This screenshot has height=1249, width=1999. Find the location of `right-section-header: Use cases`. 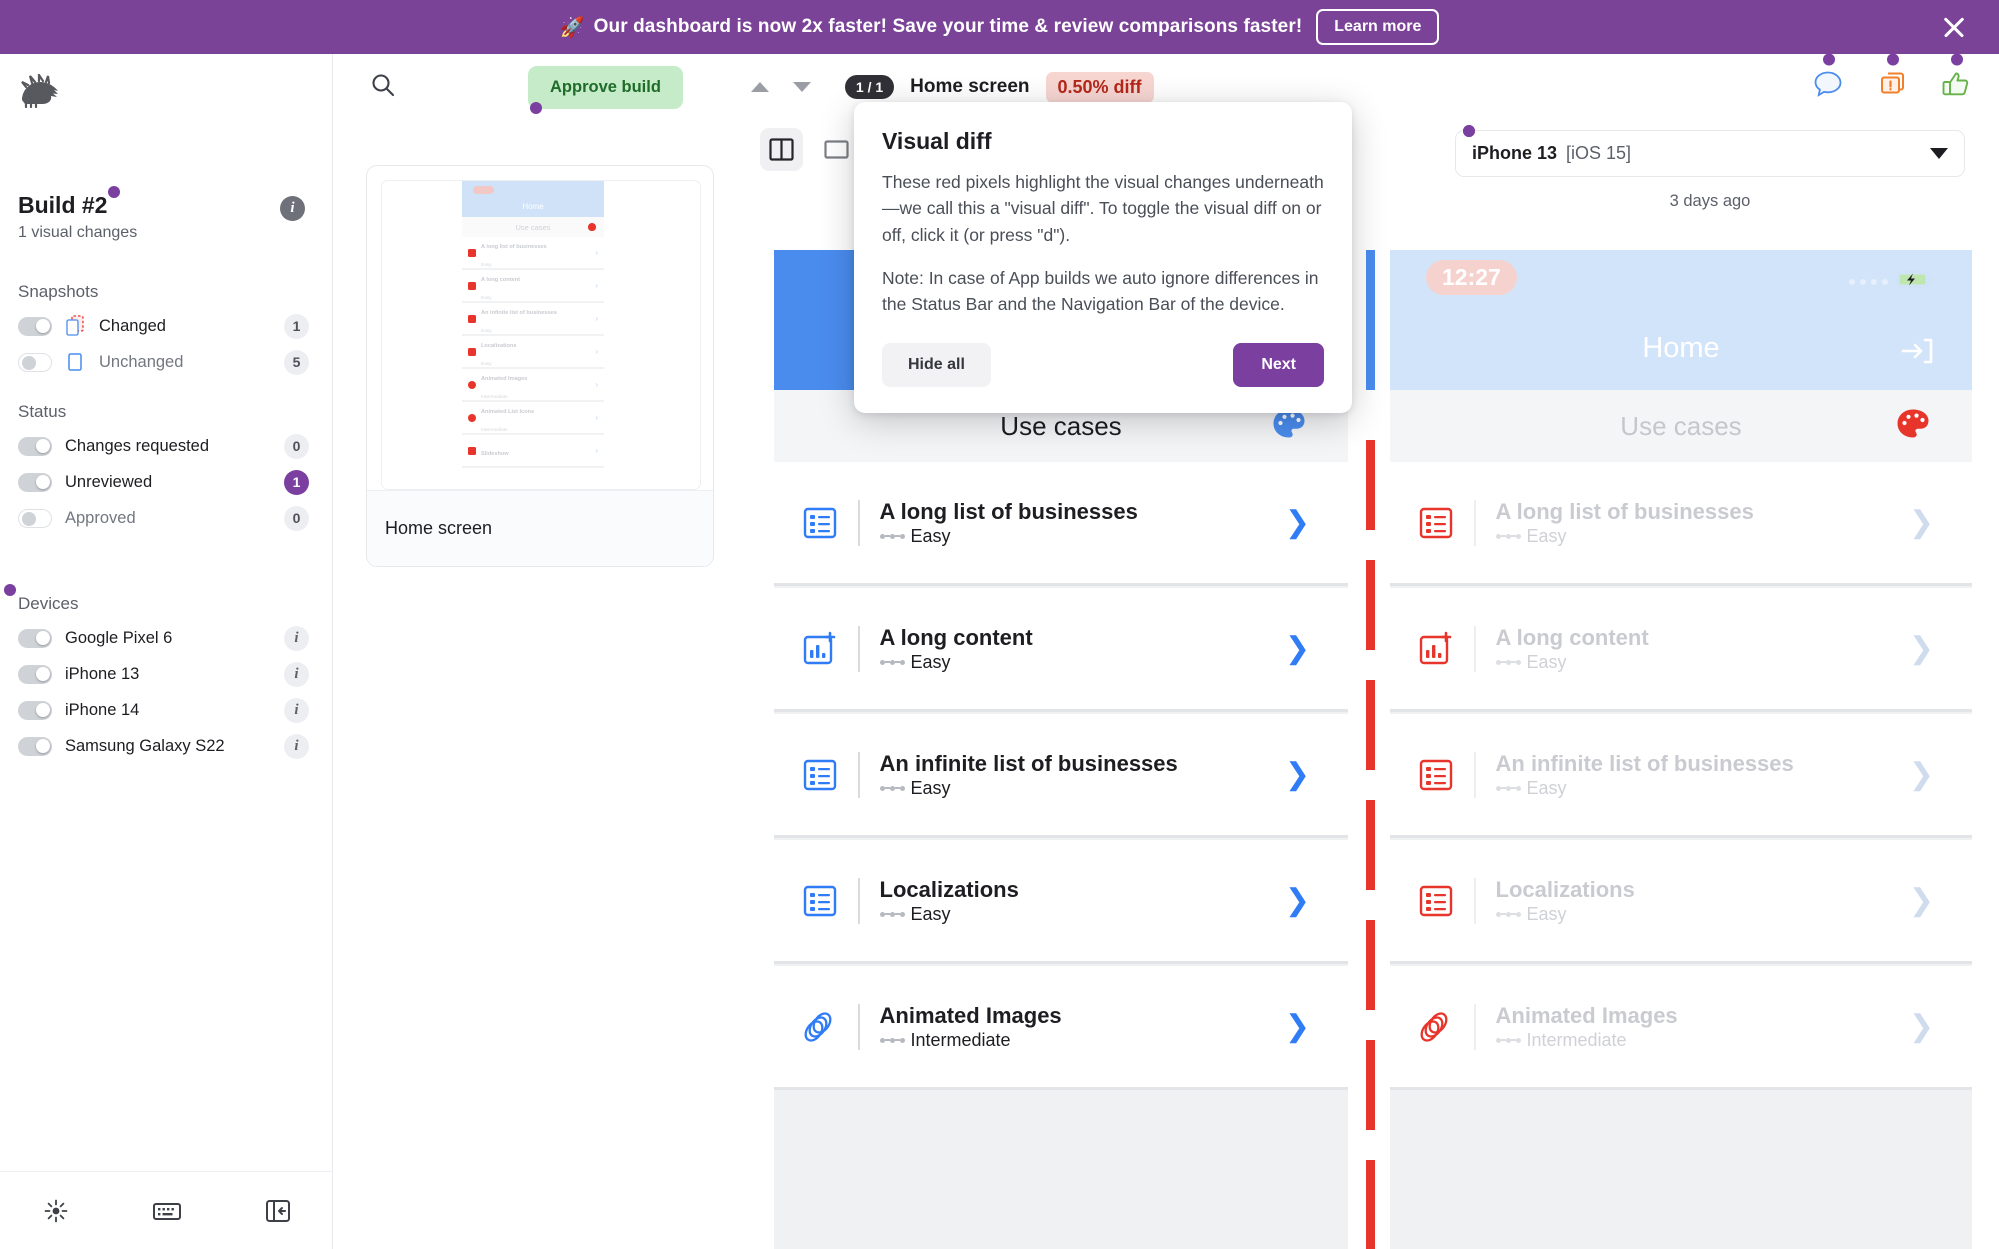

right-section-header: Use cases is located at coordinates (1681, 426).